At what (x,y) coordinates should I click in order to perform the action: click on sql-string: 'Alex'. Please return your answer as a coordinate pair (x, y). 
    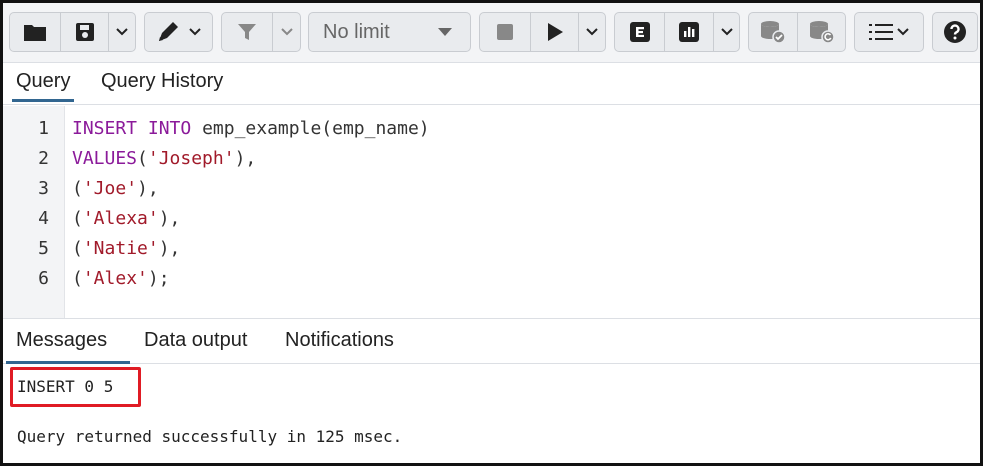
    Looking at the image, I should click on (115, 278).